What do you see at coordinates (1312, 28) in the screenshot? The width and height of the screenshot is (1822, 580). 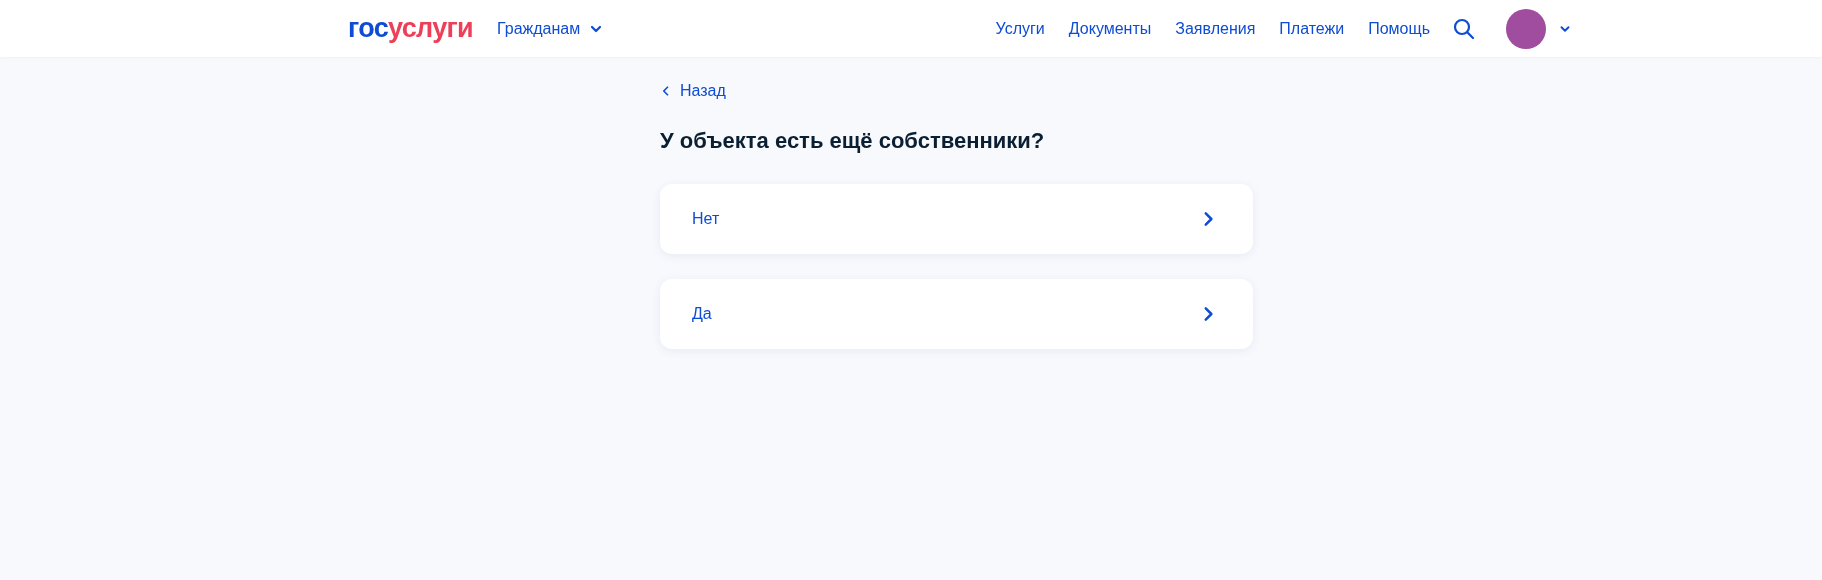 I see `nav-link: Платежи` at bounding box center [1312, 28].